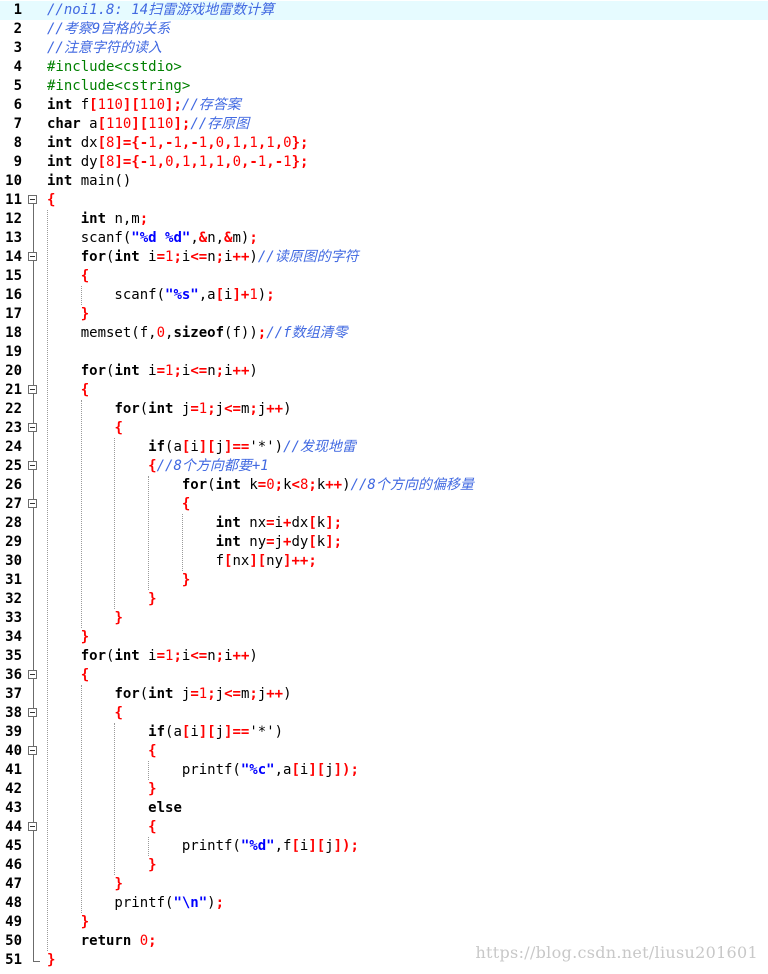 This screenshot has height=974, width=768. Describe the element at coordinates (13, 371) in the screenshot. I see `line-number: 20` at that location.